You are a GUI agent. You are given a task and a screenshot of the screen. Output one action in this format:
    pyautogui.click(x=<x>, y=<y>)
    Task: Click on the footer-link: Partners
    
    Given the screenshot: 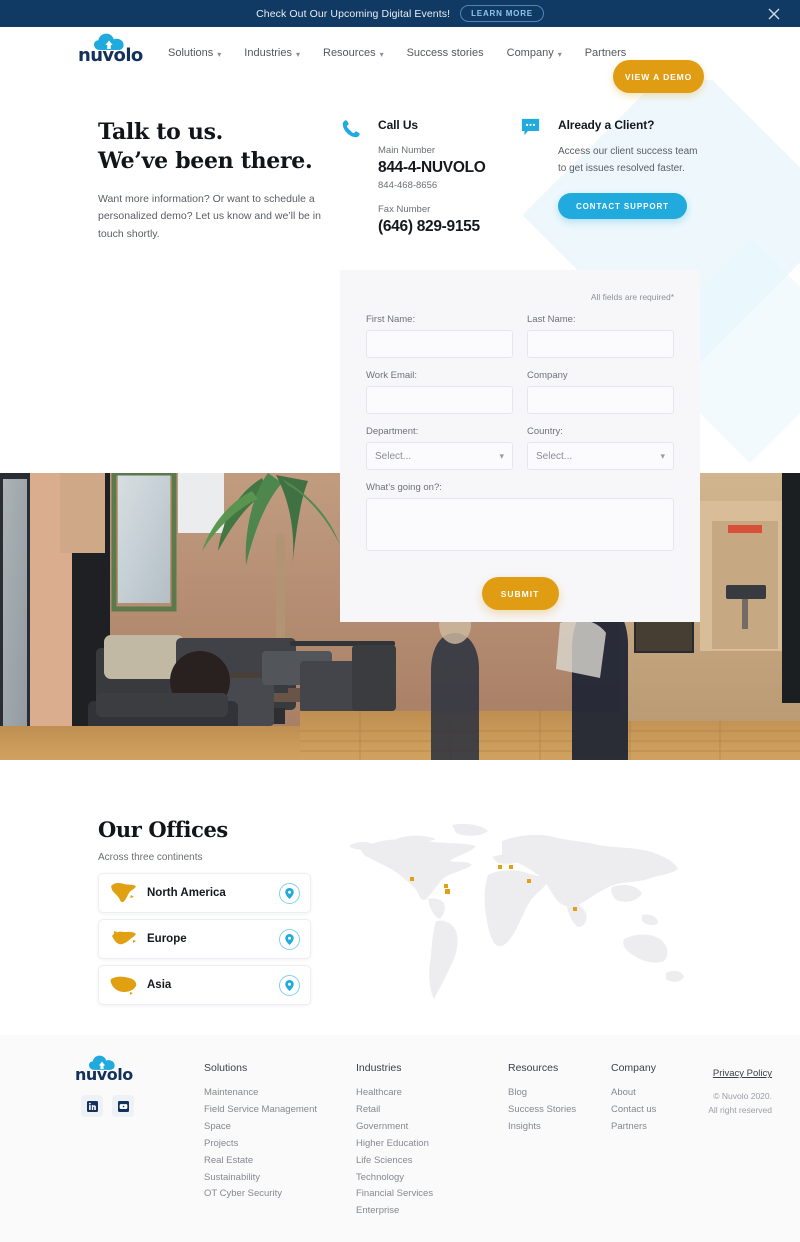 What is the action you would take?
    pyautogui.click(x=662, y=1127)
    